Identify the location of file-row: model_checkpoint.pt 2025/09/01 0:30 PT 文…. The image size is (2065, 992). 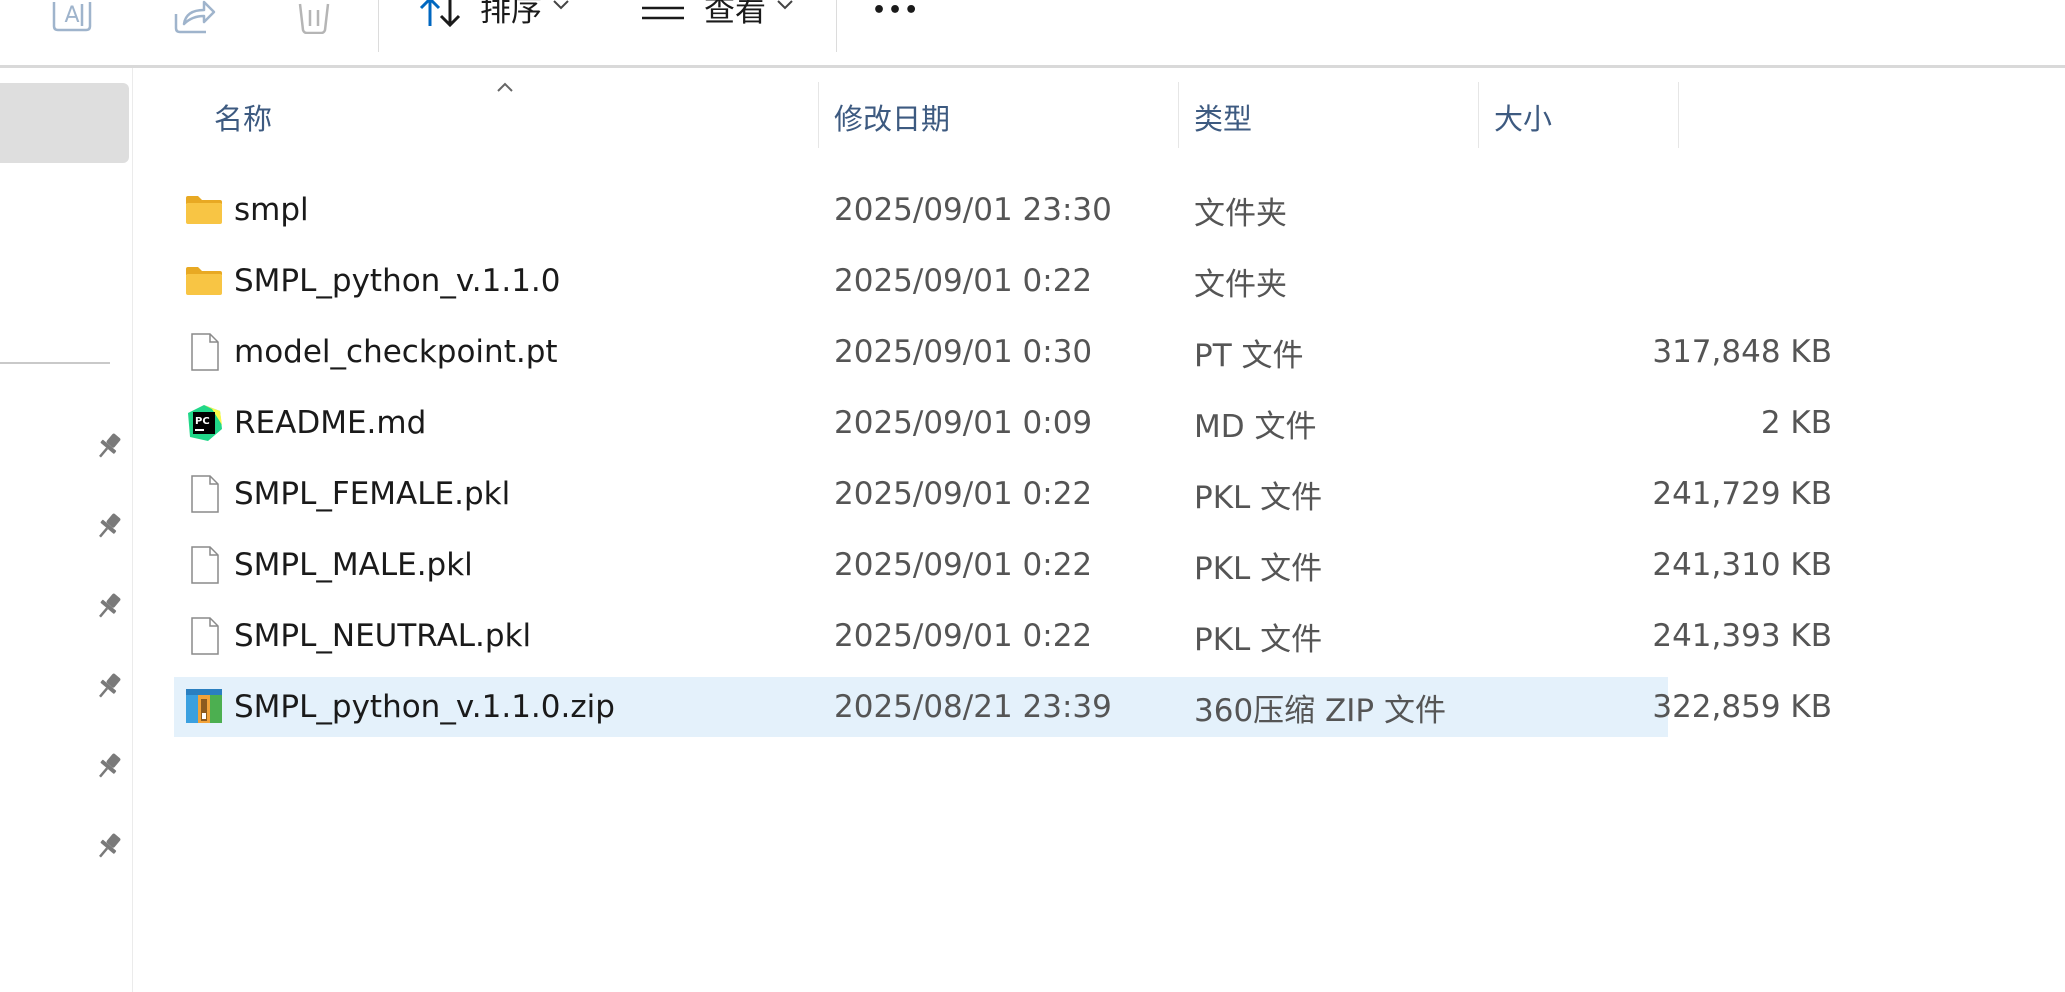
(1003, 352).